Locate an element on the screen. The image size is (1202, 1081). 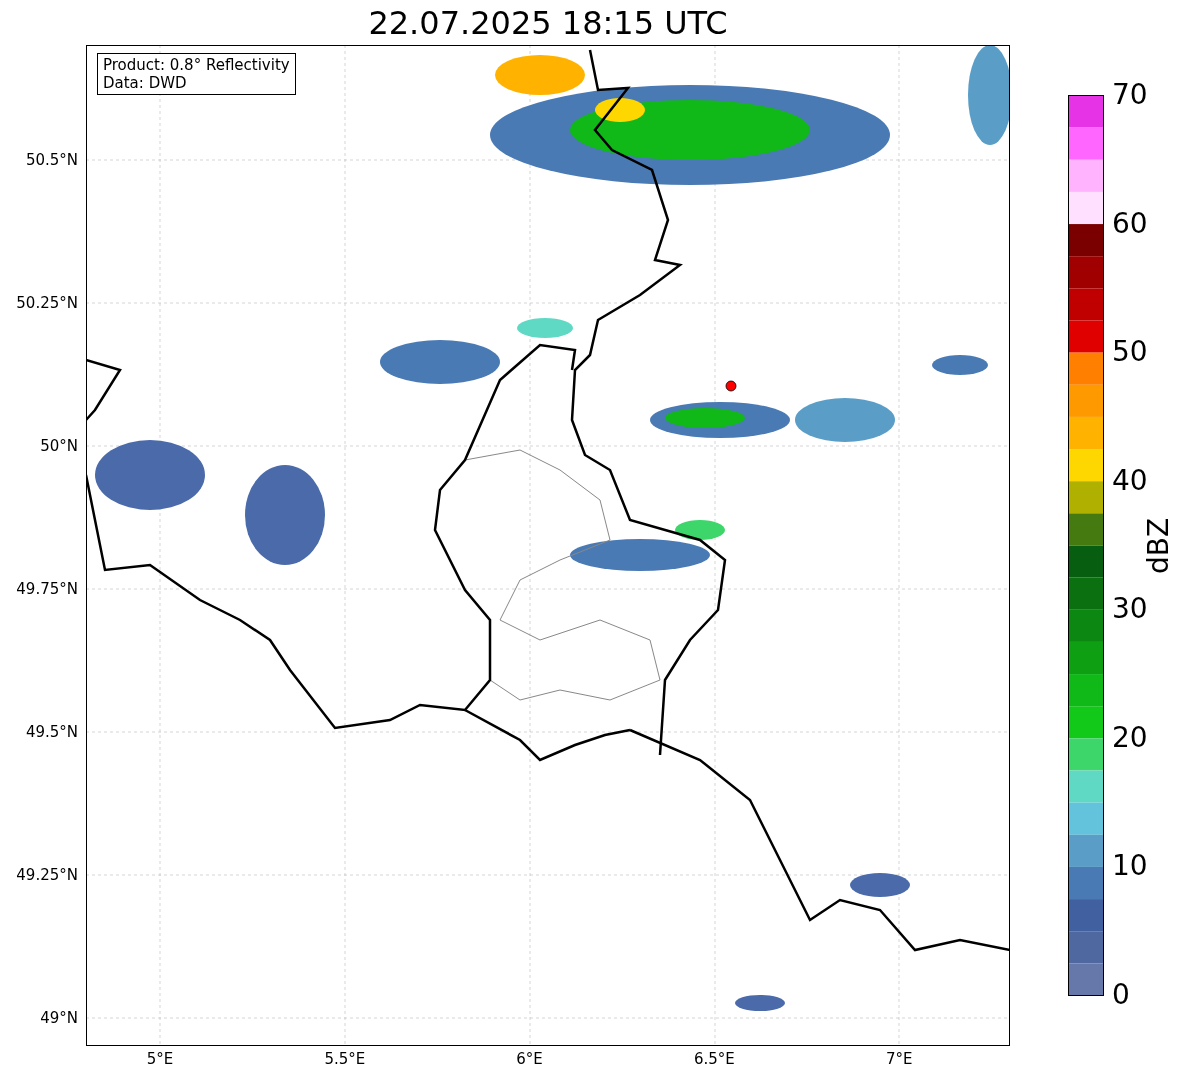
x-tick-label: 5°E is located at coordinates (160, 1059).